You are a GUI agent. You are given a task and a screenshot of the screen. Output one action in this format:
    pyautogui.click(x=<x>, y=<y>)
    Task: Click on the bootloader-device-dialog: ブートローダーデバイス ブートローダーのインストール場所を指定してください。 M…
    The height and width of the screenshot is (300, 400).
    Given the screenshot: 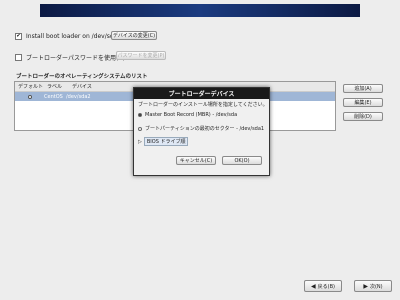 What is the action you would take?
    pyautogui.click(x=201, y=131)
    